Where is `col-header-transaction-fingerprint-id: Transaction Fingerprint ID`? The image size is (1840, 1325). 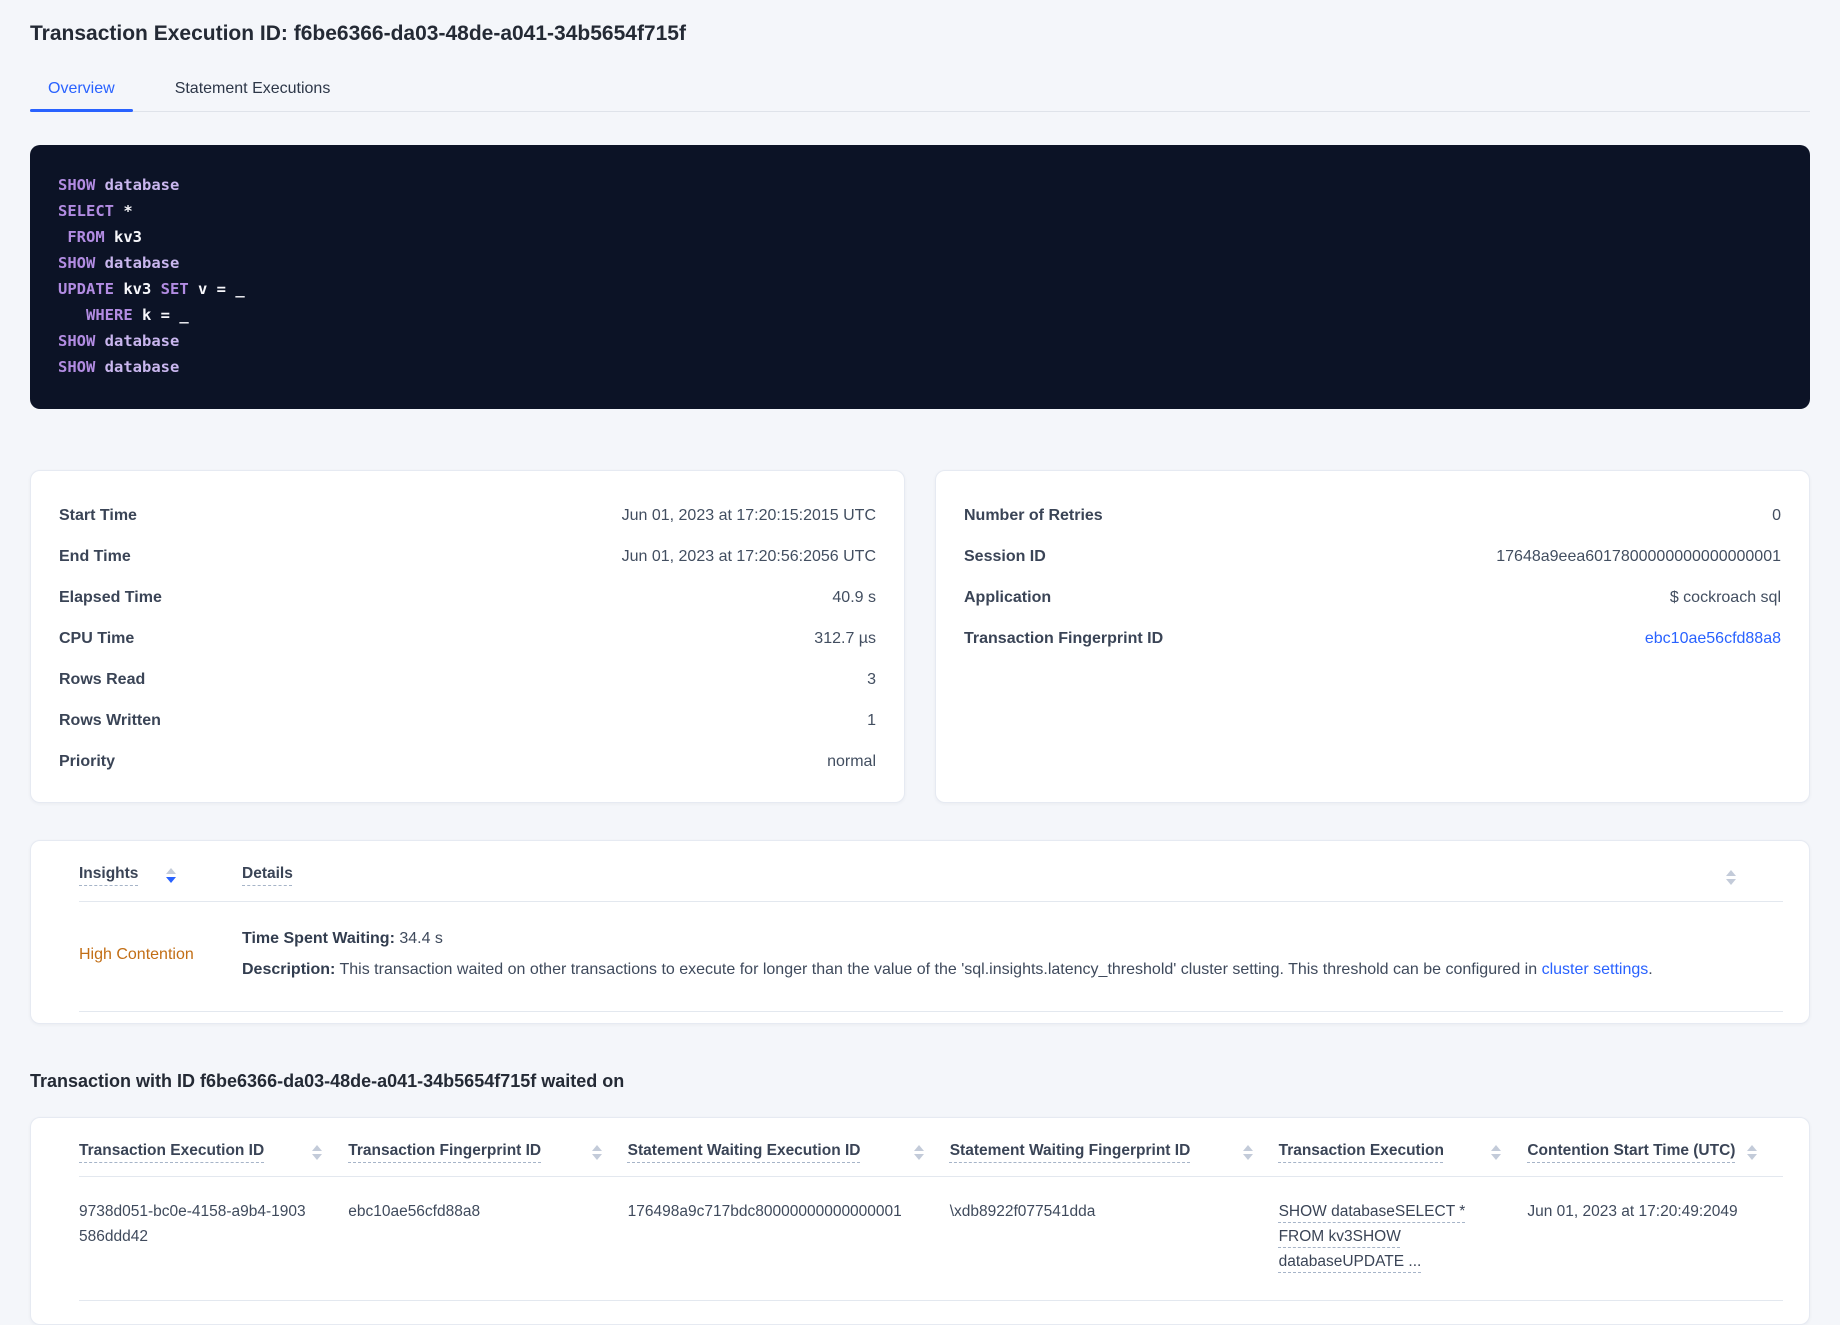
col-header-transaction-fingerprint-id: Transaction Fingerprint ID is located at coordinates (487, 1151).